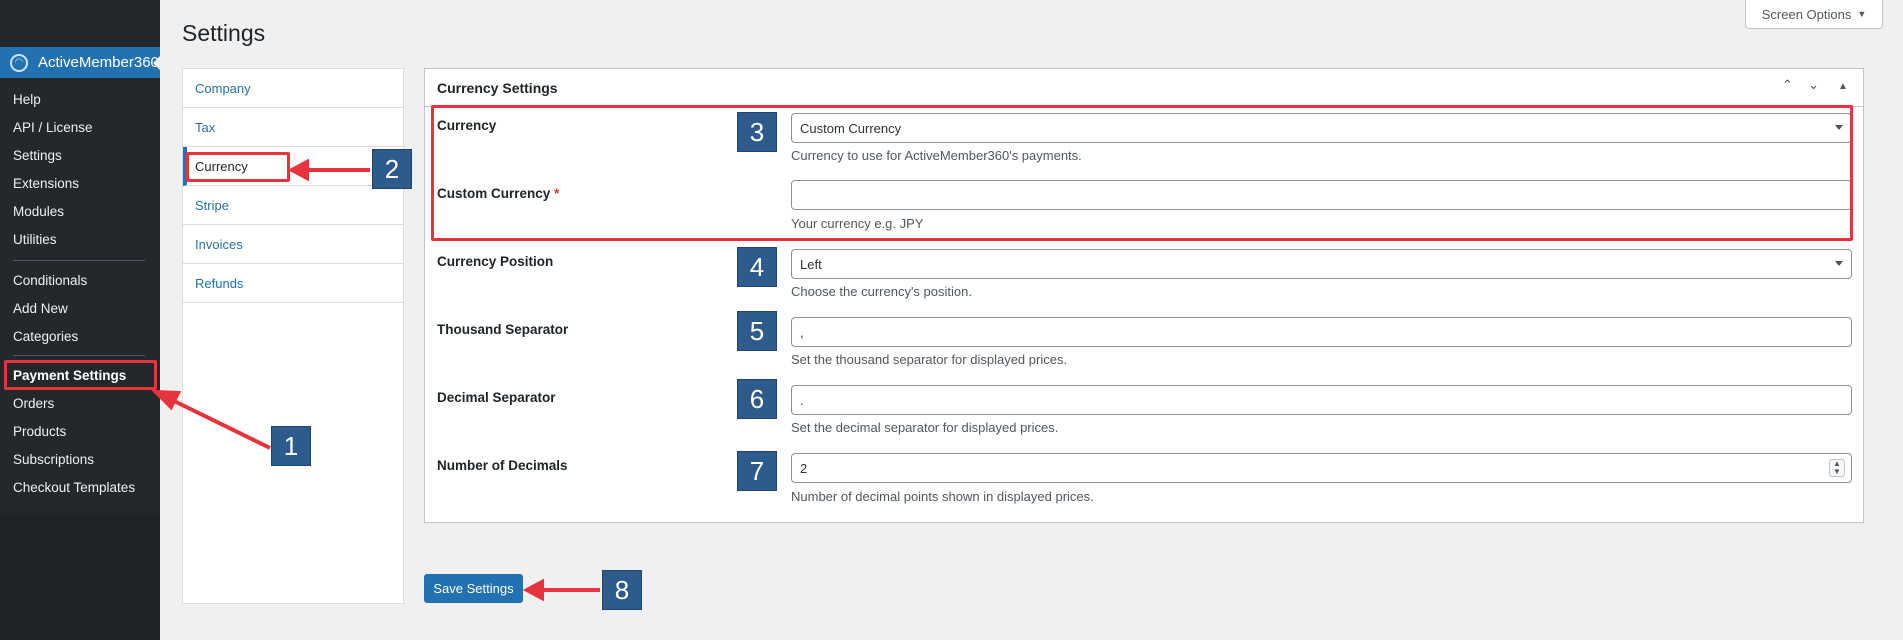 Image resolution: width=1903 pixels, height=640 pixels. Describe the element at coordinates (1321, 468) in the screenshot. I see `number-of-decimals-input: 2 ▲ ▼` at that location.